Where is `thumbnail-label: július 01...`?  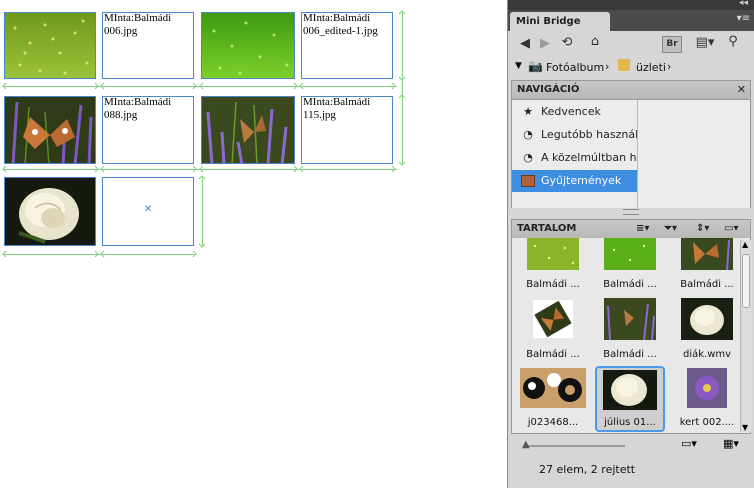
thumbnail-label: július 01... is located at coordinates (630, 422).